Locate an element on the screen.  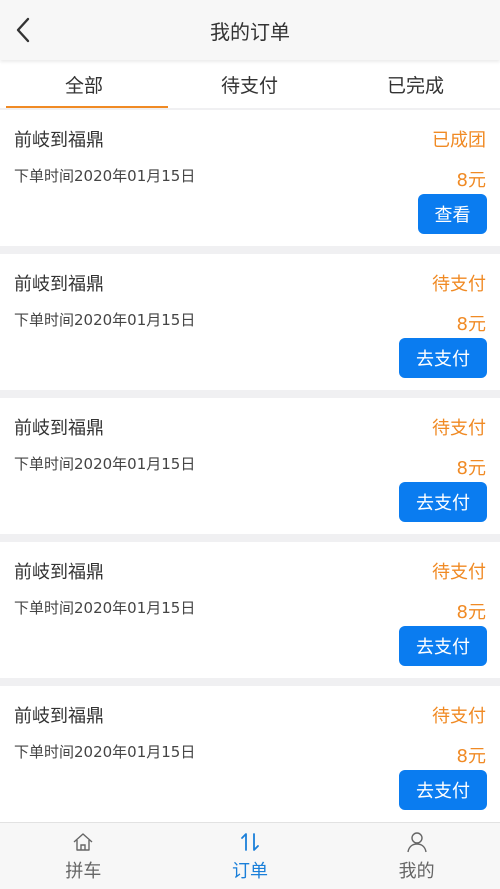
back-button is located at coordinates (23, 30).